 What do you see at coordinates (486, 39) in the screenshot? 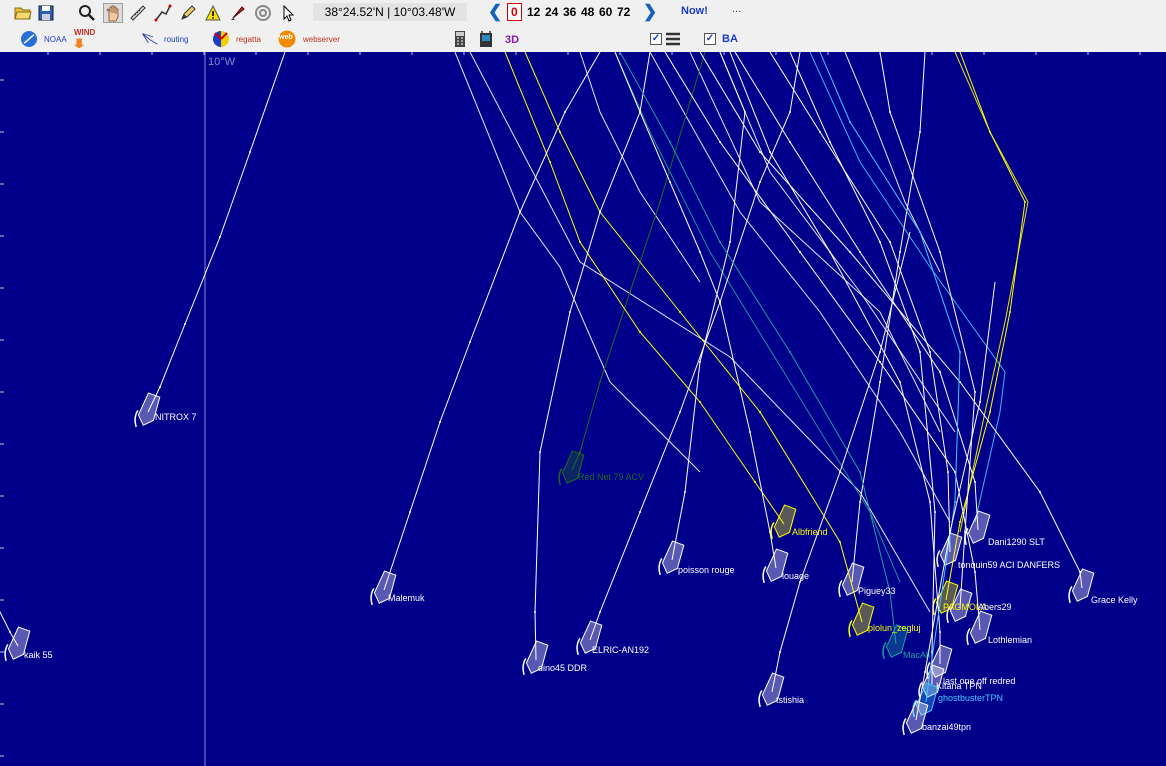
I see `gps-device-icon` at bounding box center [486, 39].